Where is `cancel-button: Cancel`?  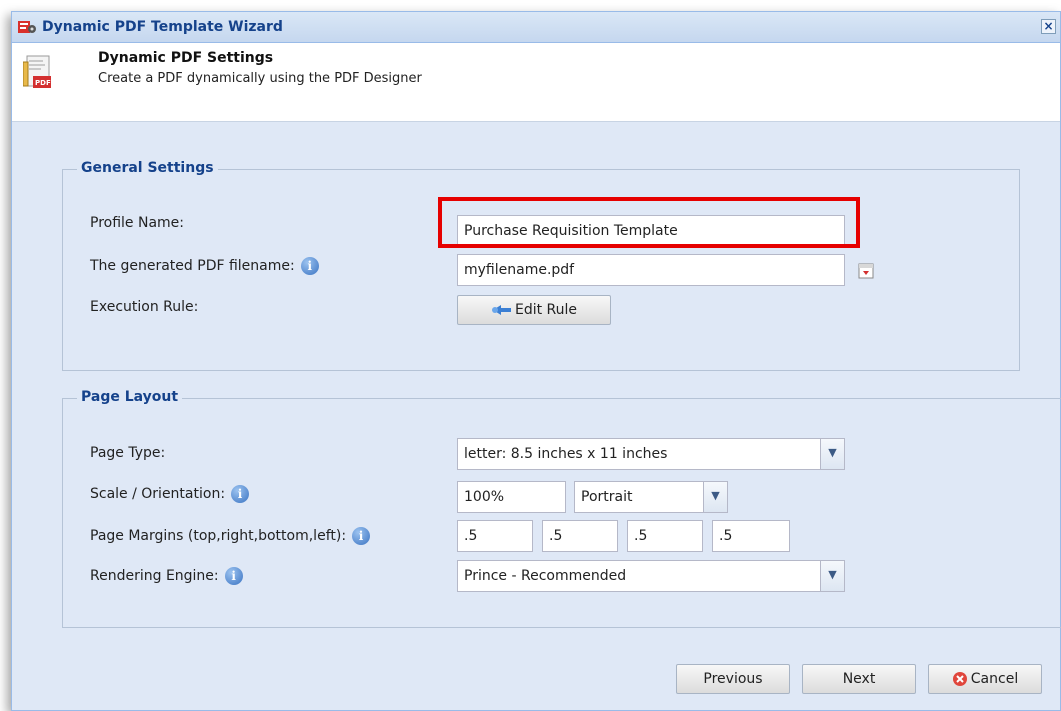
cancel-button: Cancel is located at coordinates (985, 679).